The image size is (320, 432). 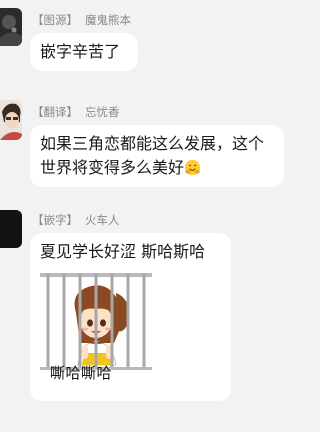 I want to click on message-text: 嵌字辛苦了, so click(x=80, y=51).